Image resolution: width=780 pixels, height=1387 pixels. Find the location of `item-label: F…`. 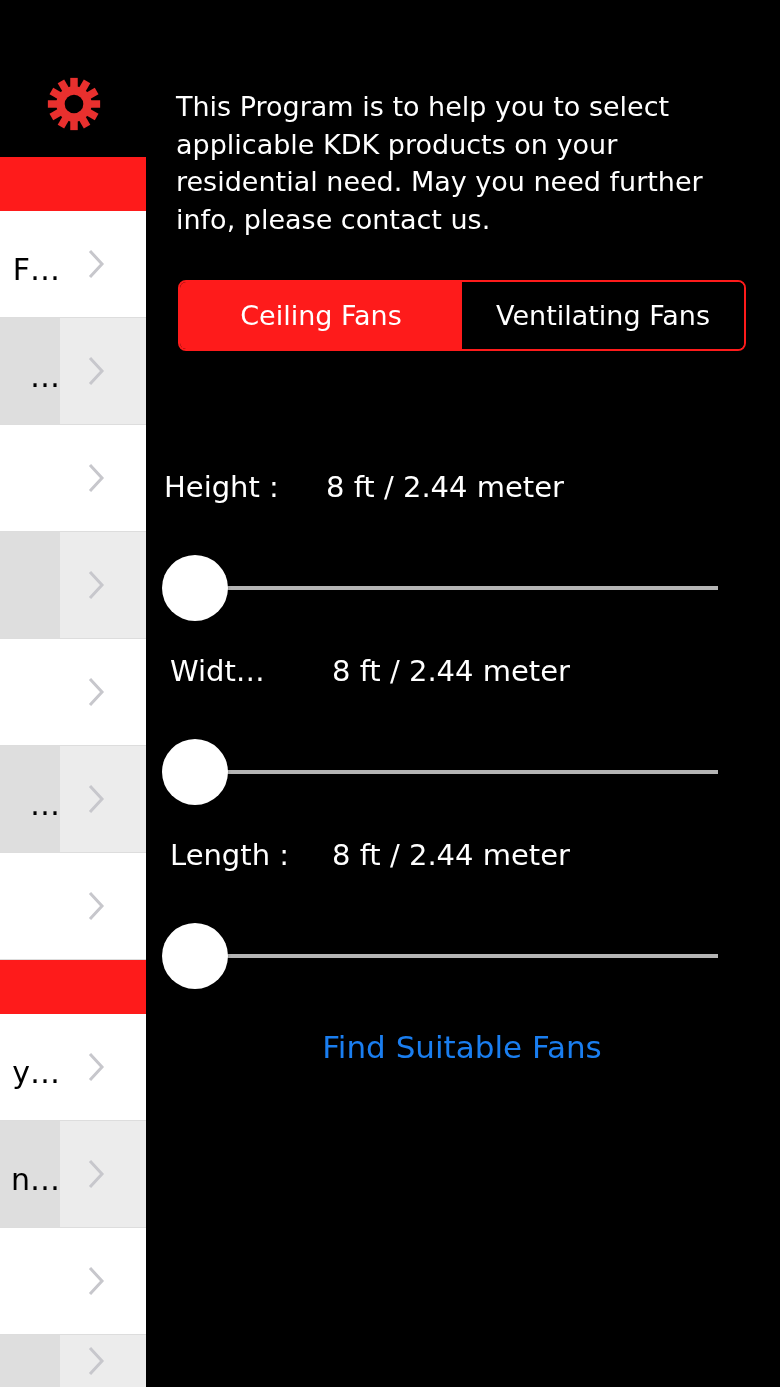

item-label: F… is located at coordinates (36, 268).